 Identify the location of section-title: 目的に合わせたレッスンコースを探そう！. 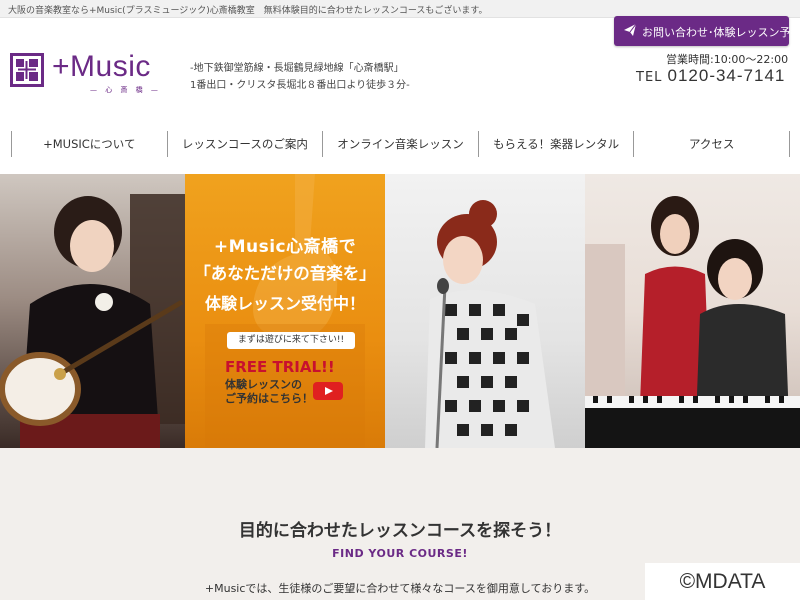
(400, 531).